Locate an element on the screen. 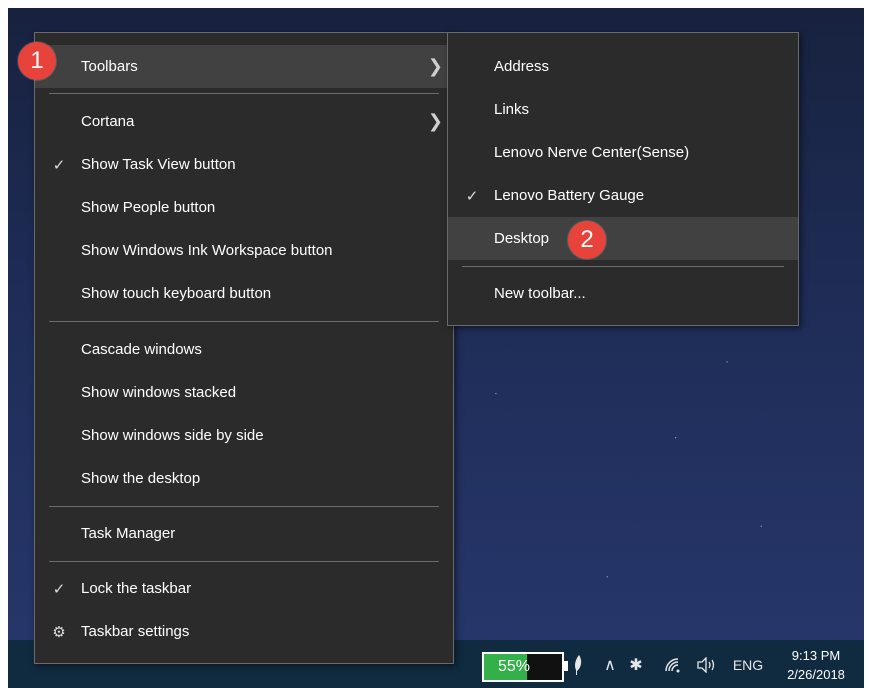 Image resolution: width=870 pixels, height=688 pixels. gear-icon: ⚙ is located at coordinates (59, 632).